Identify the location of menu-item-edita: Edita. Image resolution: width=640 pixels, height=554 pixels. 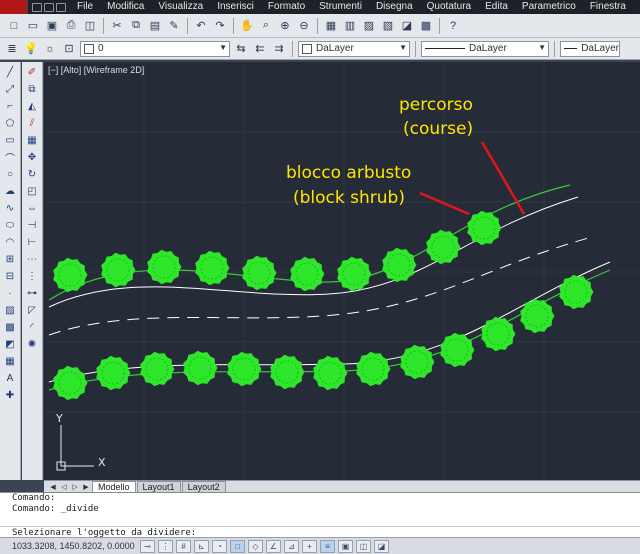
(496, 7).